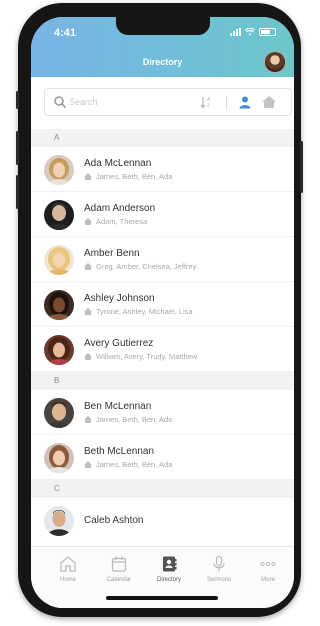 This screenshot has height=626, width=320. I want to click on volume-down-button, so click(17, 192).